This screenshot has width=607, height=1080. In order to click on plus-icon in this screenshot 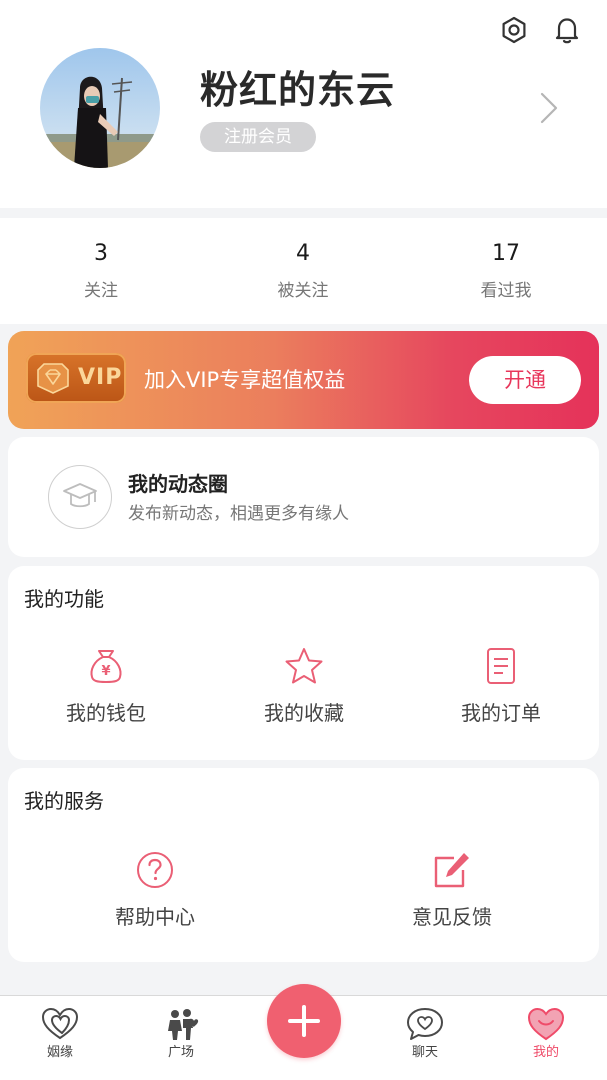, I will do `click(304, 1021)`.